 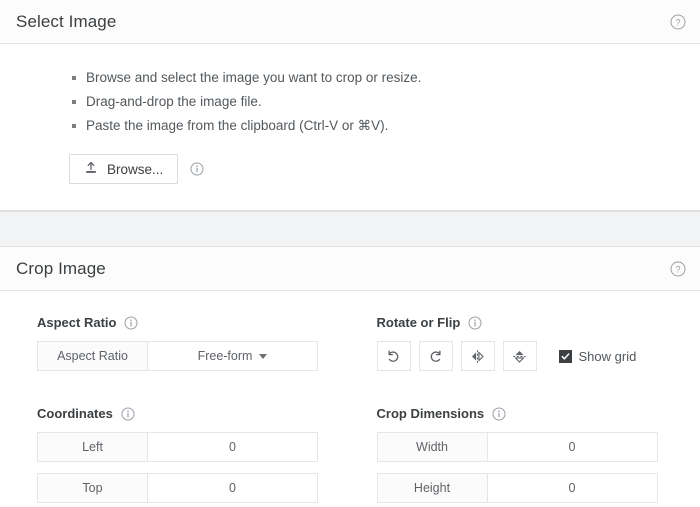 What do you see at coordinates (93, 447) in the screenshot?
I see `left-addon: Left` at bounding box center [93, 447].